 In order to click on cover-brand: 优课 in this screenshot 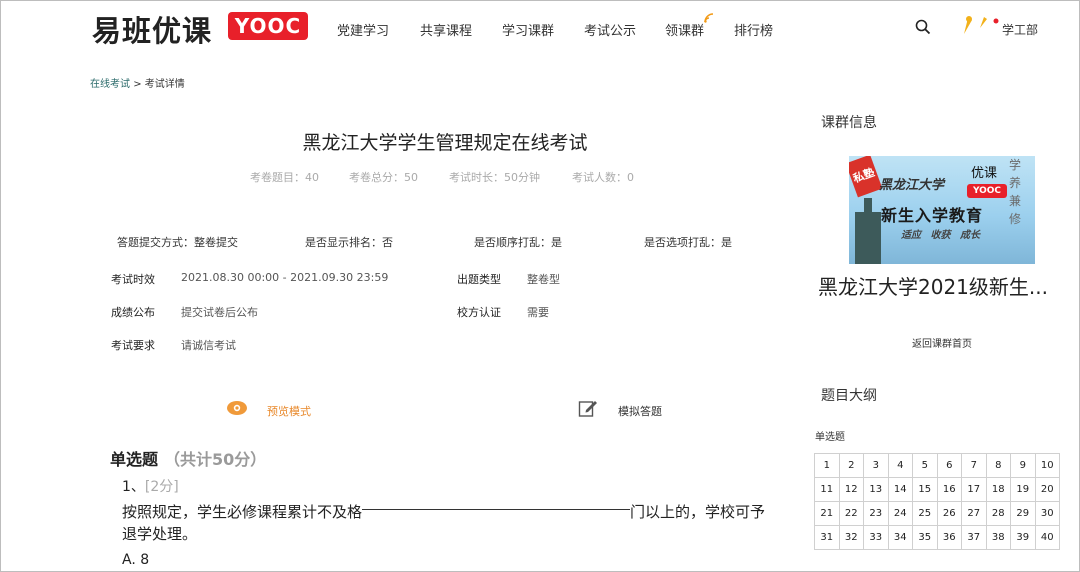, I will do `click(984, 173)`.